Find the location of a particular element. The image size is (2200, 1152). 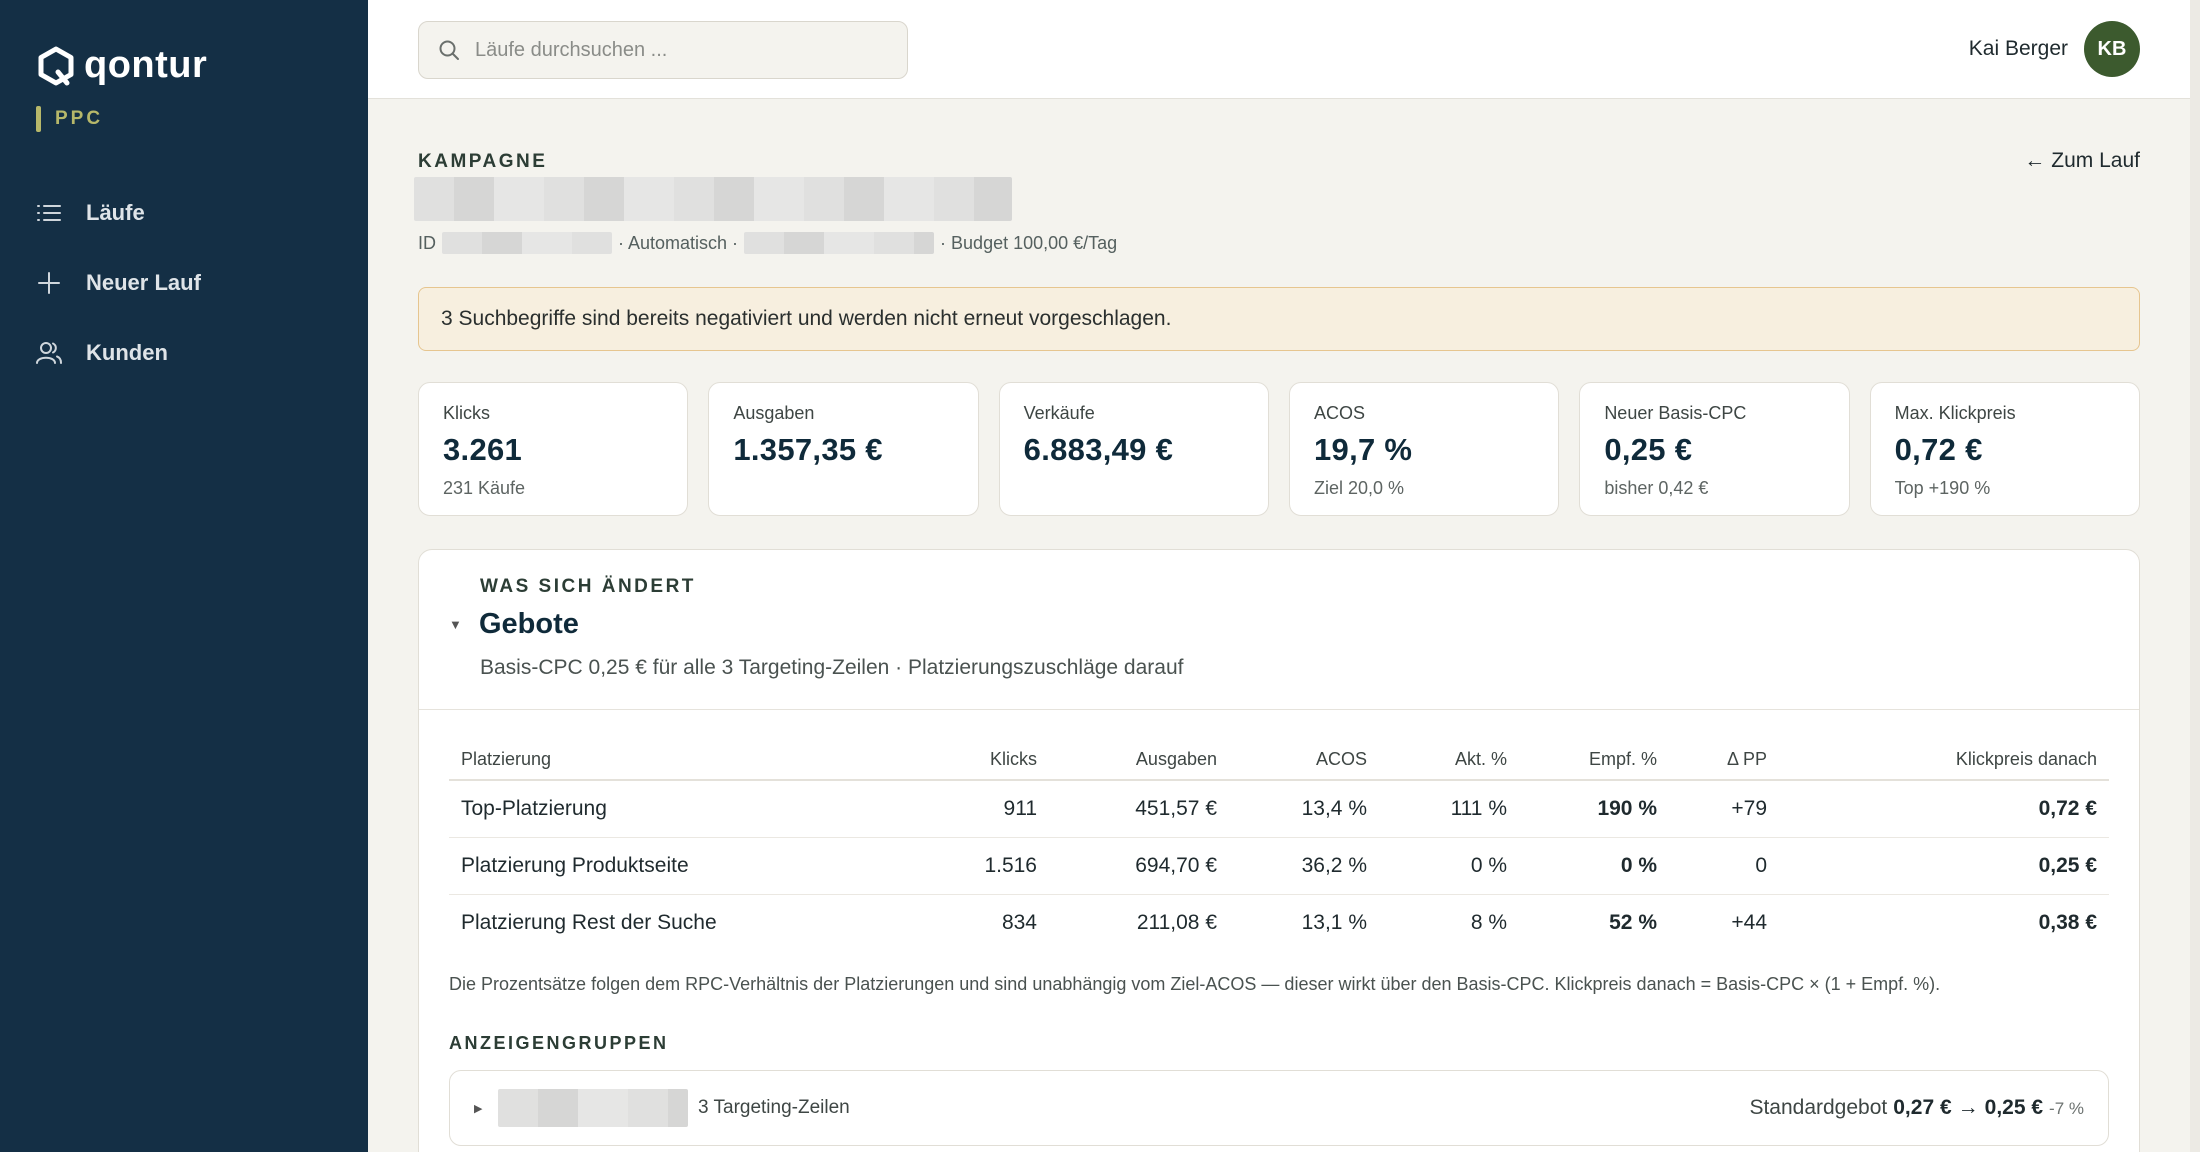

campaign-name-redacted is located at coordinates (713, 199).